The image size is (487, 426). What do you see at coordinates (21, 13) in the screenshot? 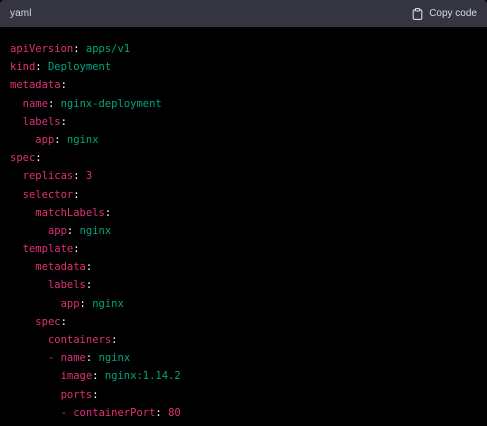
I see `language-label: yaml` at bounding box center [21, 13].